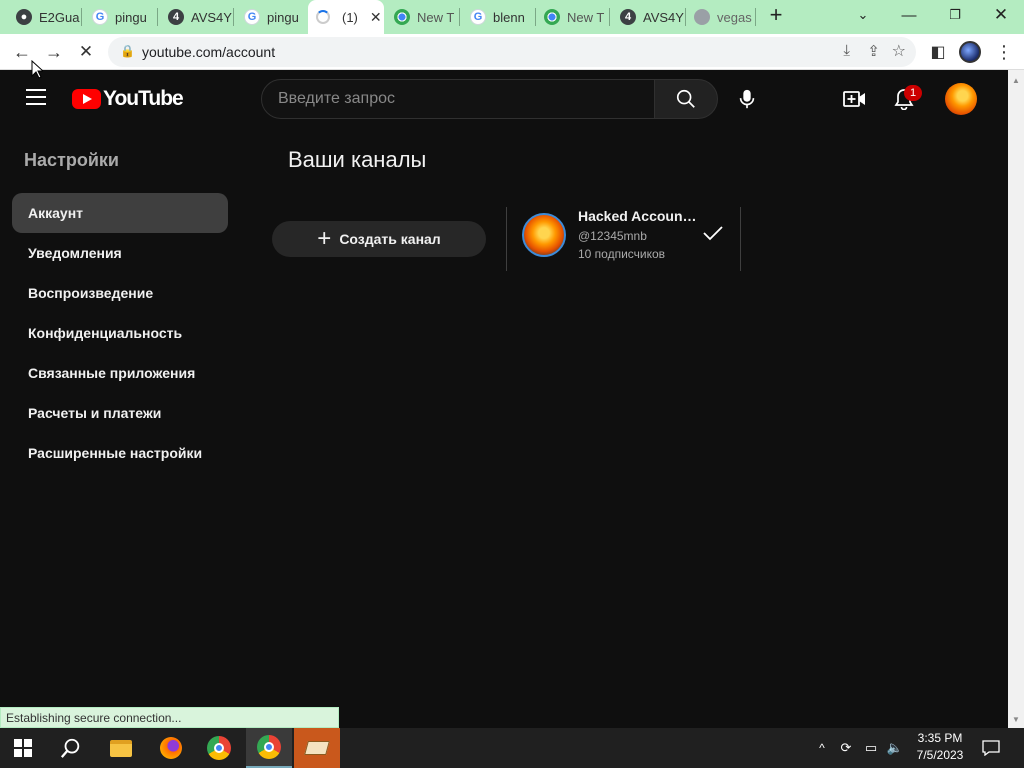 This screenshot has width=1024, height=768. What do you see at coordinates (317, 748) in the screenshot?
I see `app-icon` at bounding box center [317, 748].